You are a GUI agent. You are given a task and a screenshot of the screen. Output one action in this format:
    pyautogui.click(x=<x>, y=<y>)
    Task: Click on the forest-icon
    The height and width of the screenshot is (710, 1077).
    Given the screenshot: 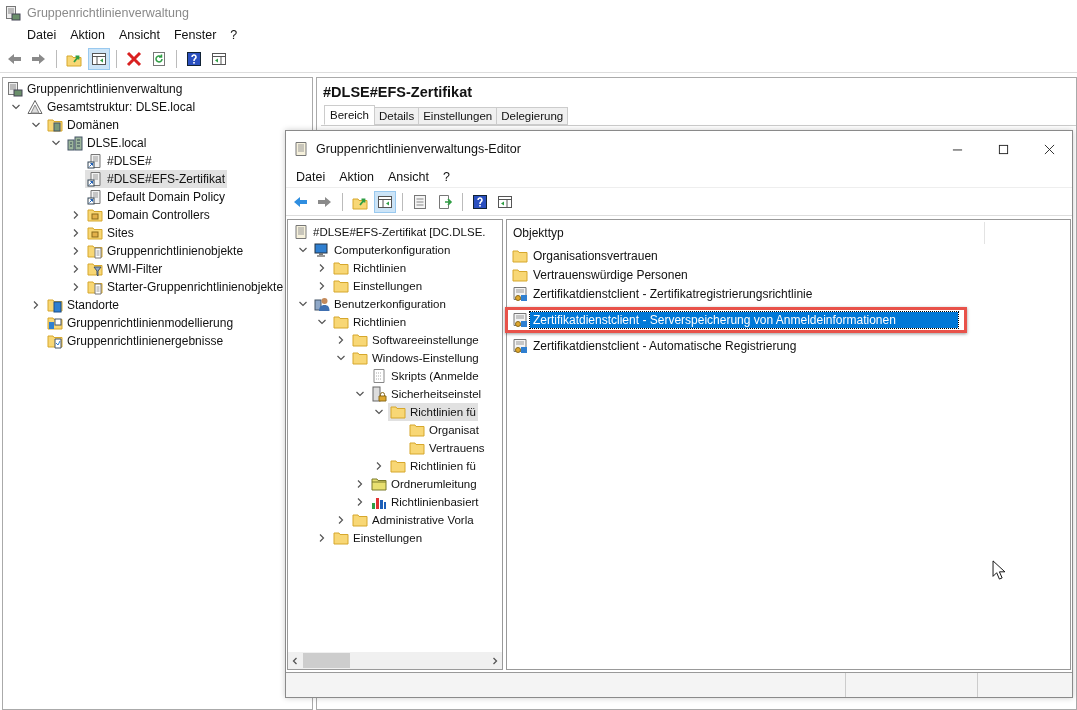 What is the action you would take?
    pyautogui.click(x=35, y=107)
    